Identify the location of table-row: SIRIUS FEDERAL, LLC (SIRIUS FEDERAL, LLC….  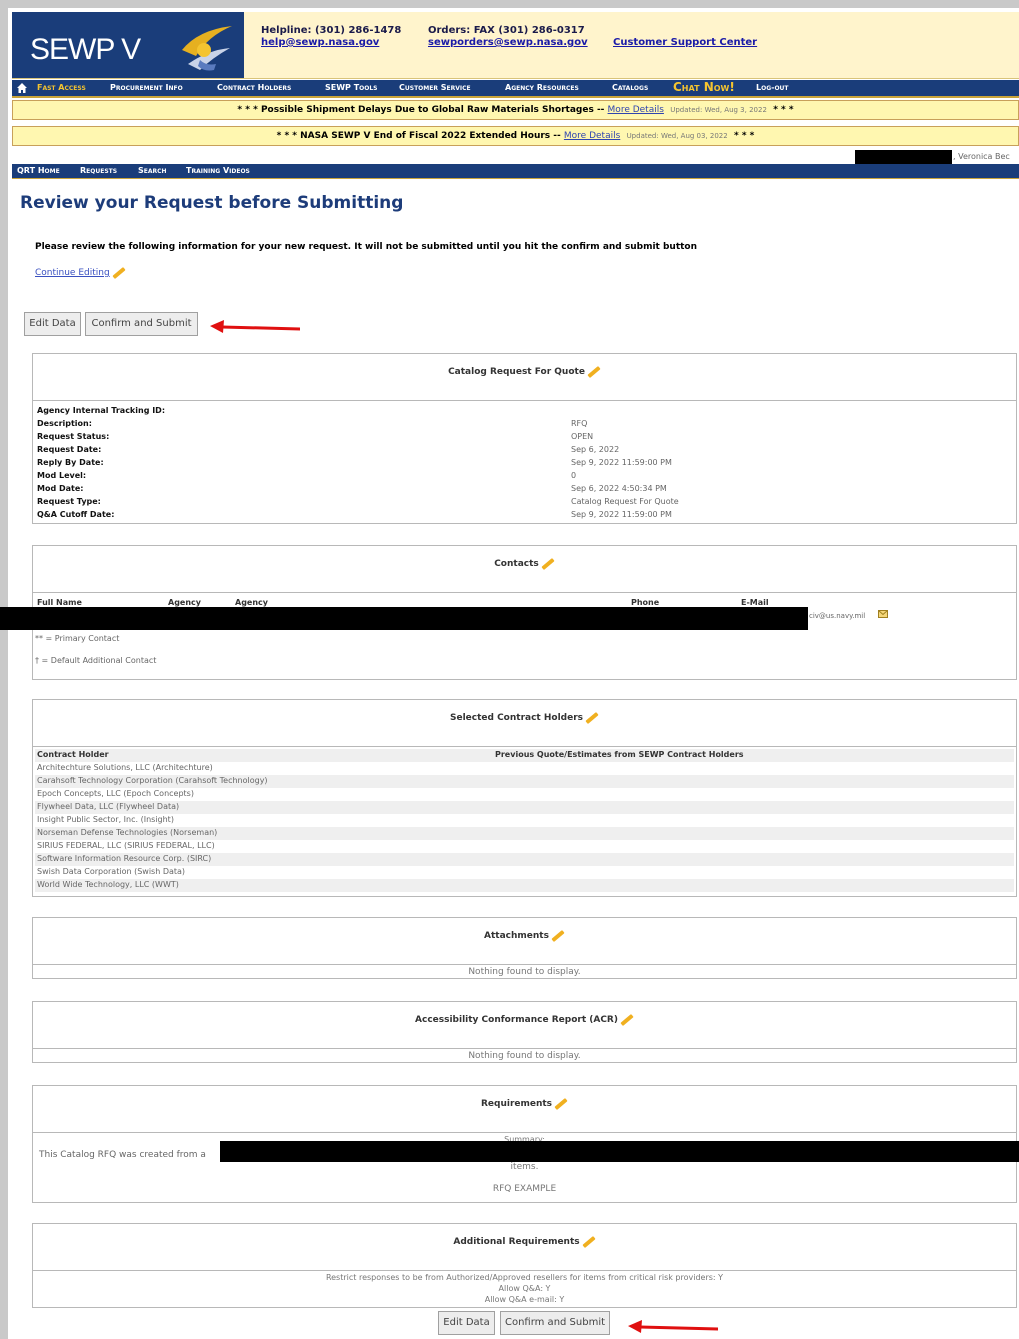
(524, 846).